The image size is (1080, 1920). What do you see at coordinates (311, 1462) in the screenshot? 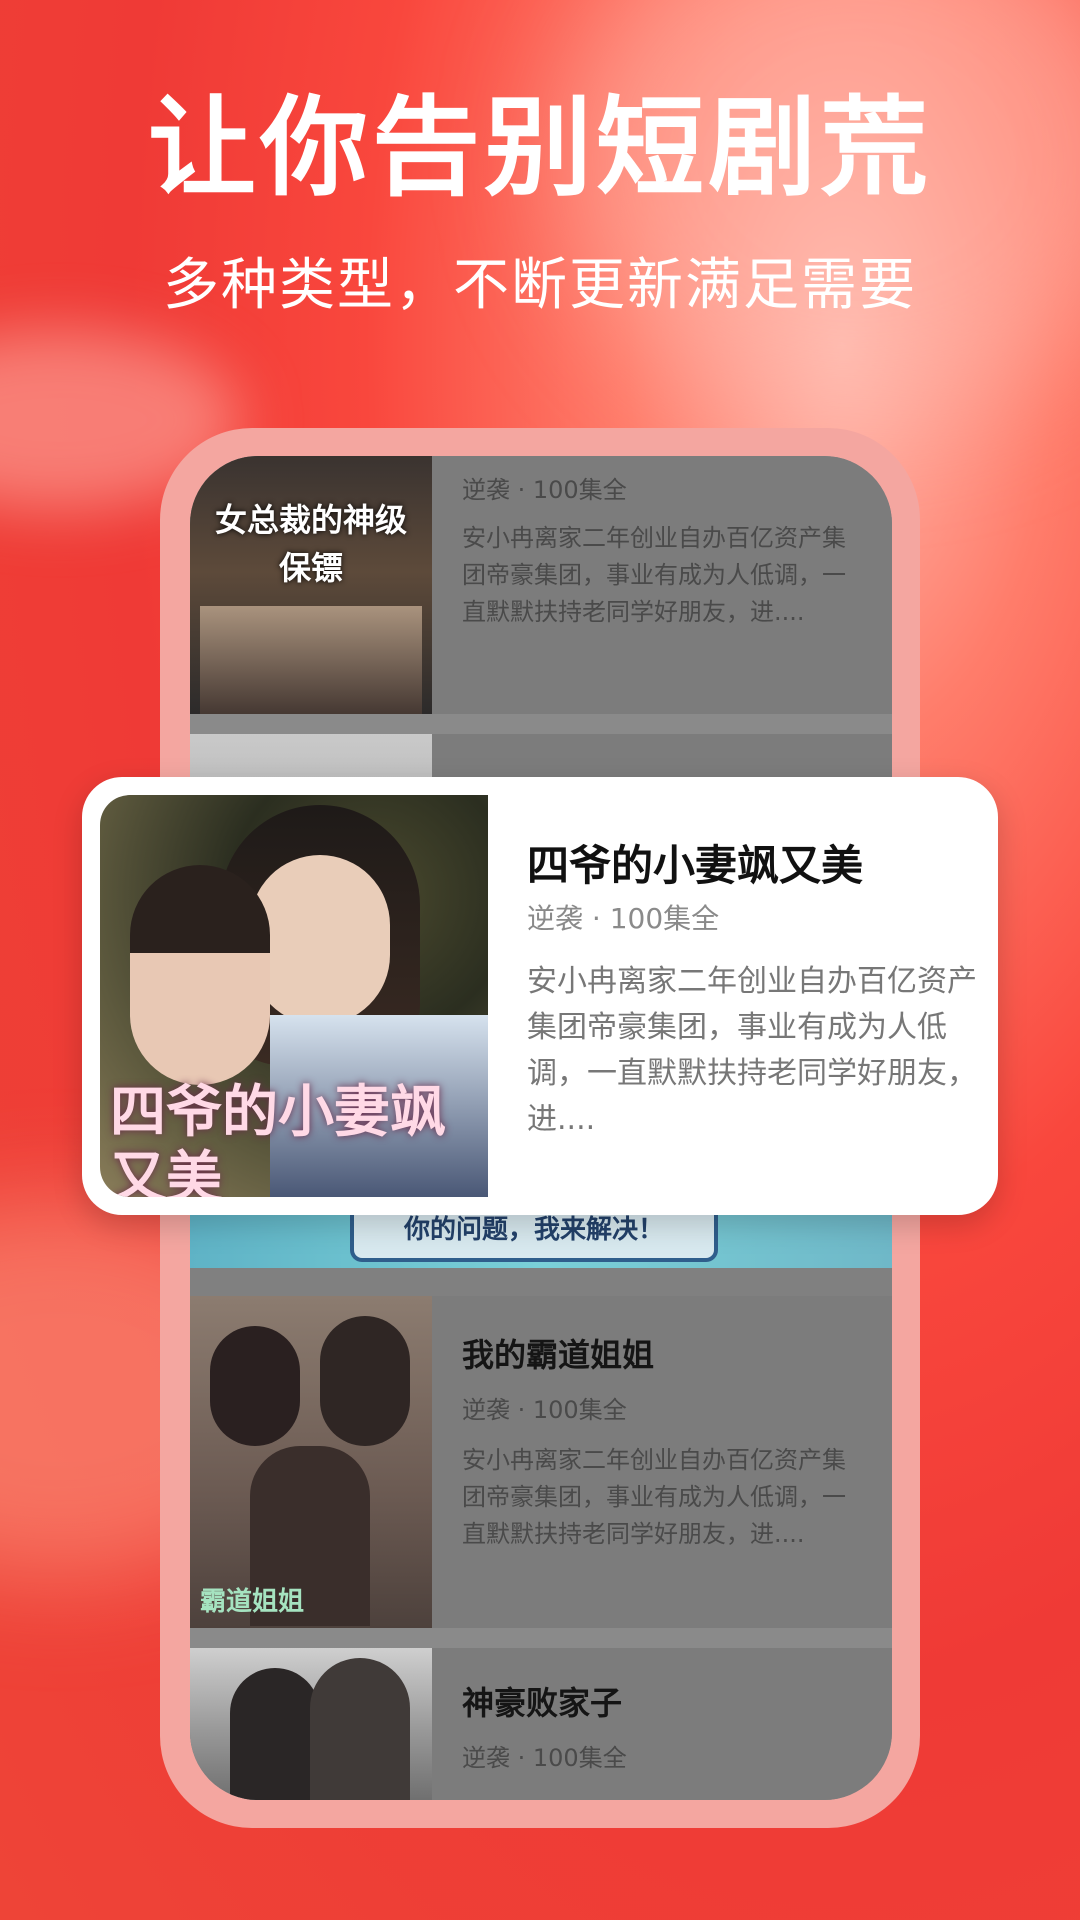
I see `drama-poster: 霸道姐姐` at bounding box center [311, 1462].